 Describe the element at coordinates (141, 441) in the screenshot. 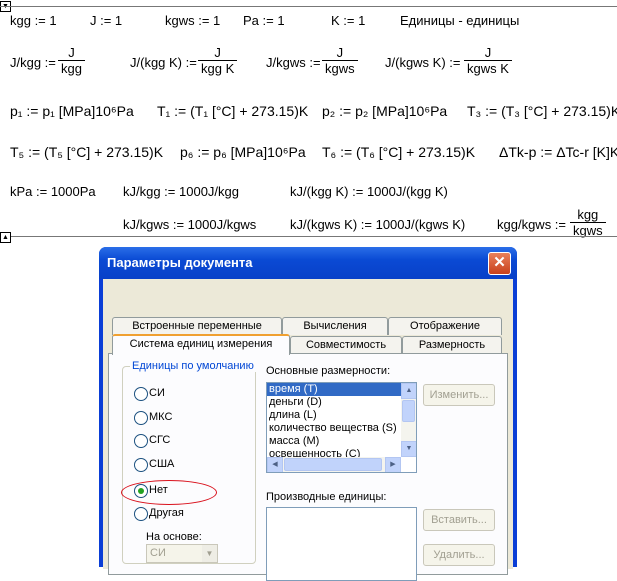

I see `radio-cgs` at that location.